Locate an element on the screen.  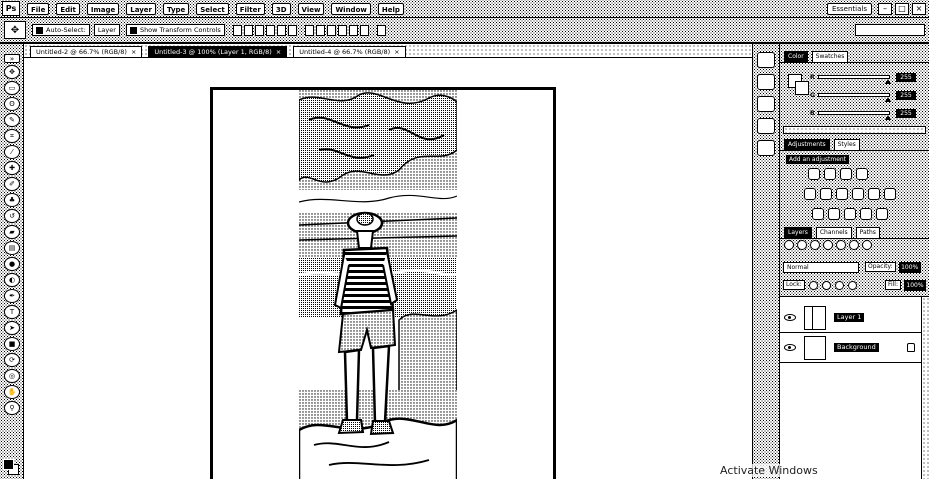
gradient-tool-icon: ▤ is located at coordinates (12, 248).